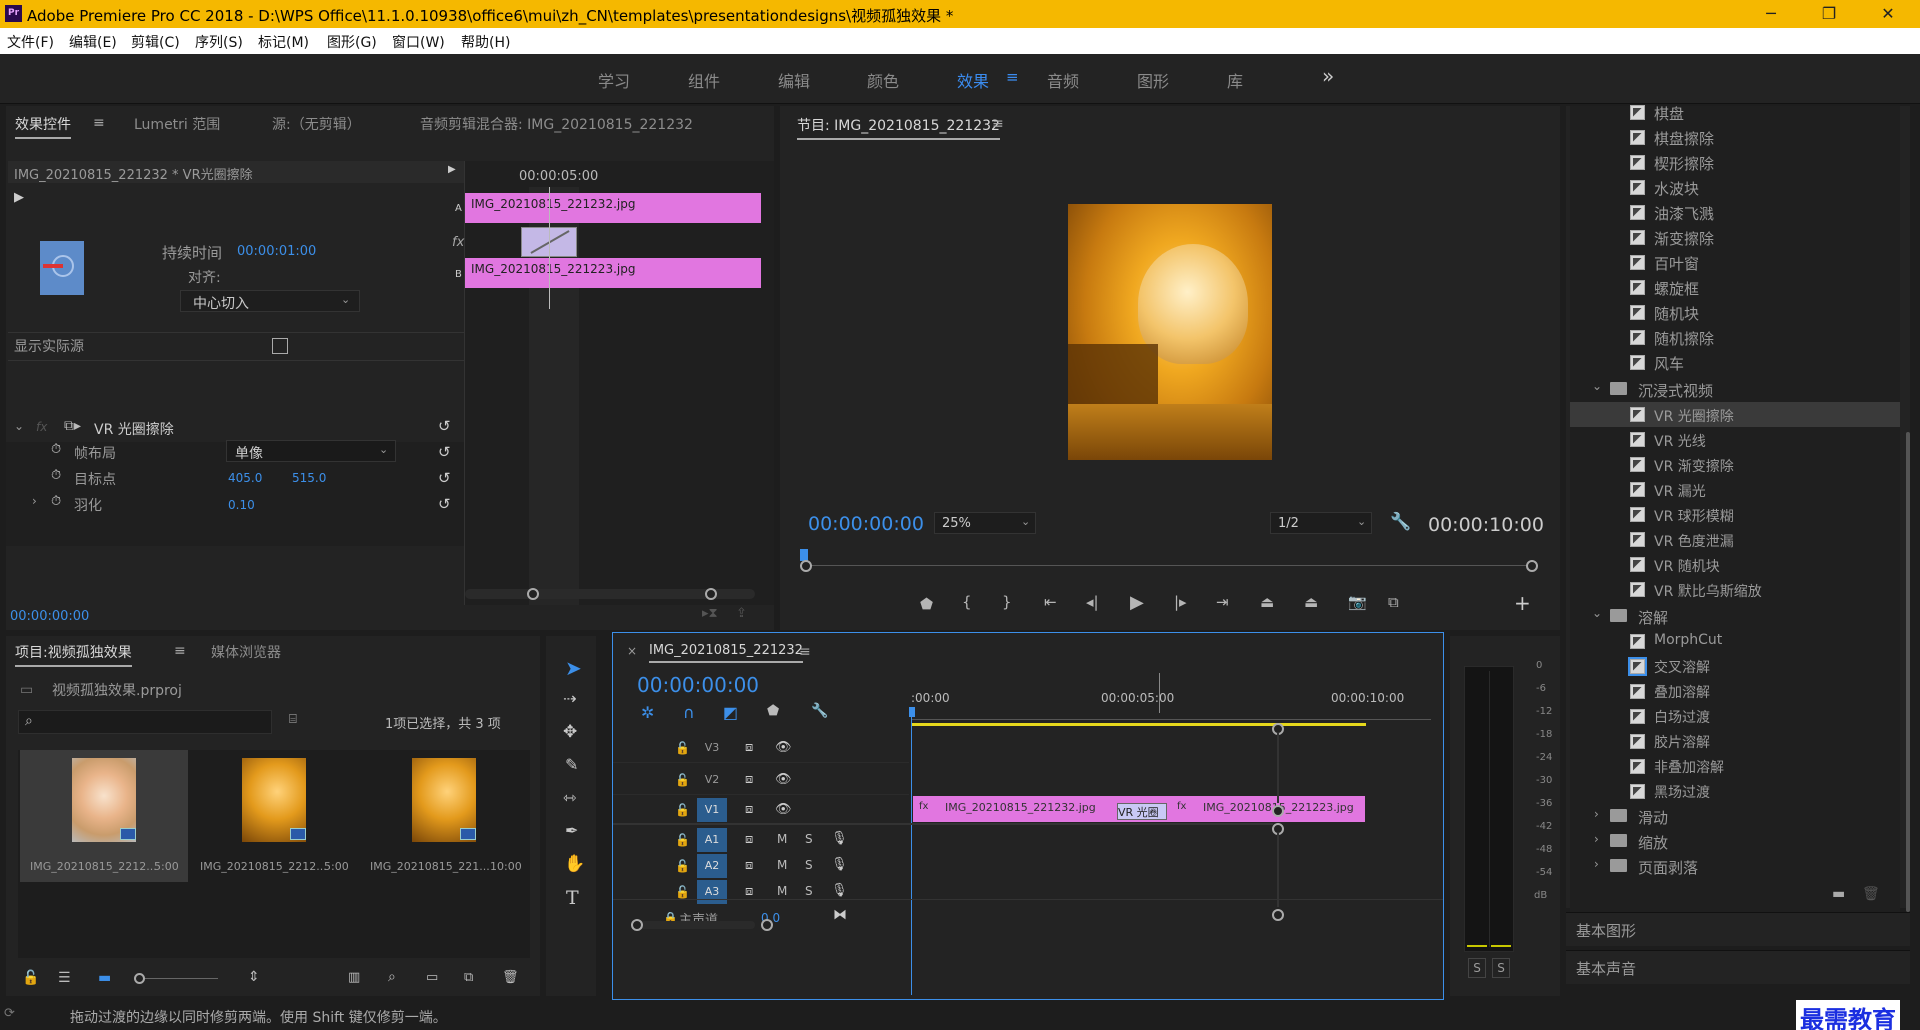 The image size is (1920, 1030). What do you see at coordinates (145, 722) in the screenshot?
I see `project-search-input: ⌕` at bounding box center [145, 722].